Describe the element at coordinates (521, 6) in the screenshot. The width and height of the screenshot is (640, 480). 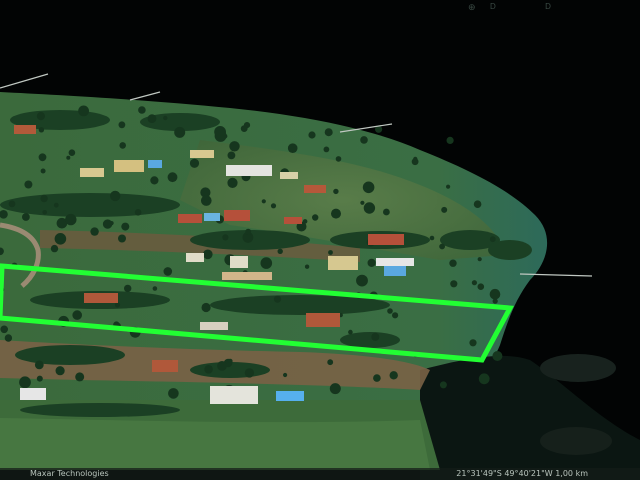
I see `corner-label: D D` at that location.